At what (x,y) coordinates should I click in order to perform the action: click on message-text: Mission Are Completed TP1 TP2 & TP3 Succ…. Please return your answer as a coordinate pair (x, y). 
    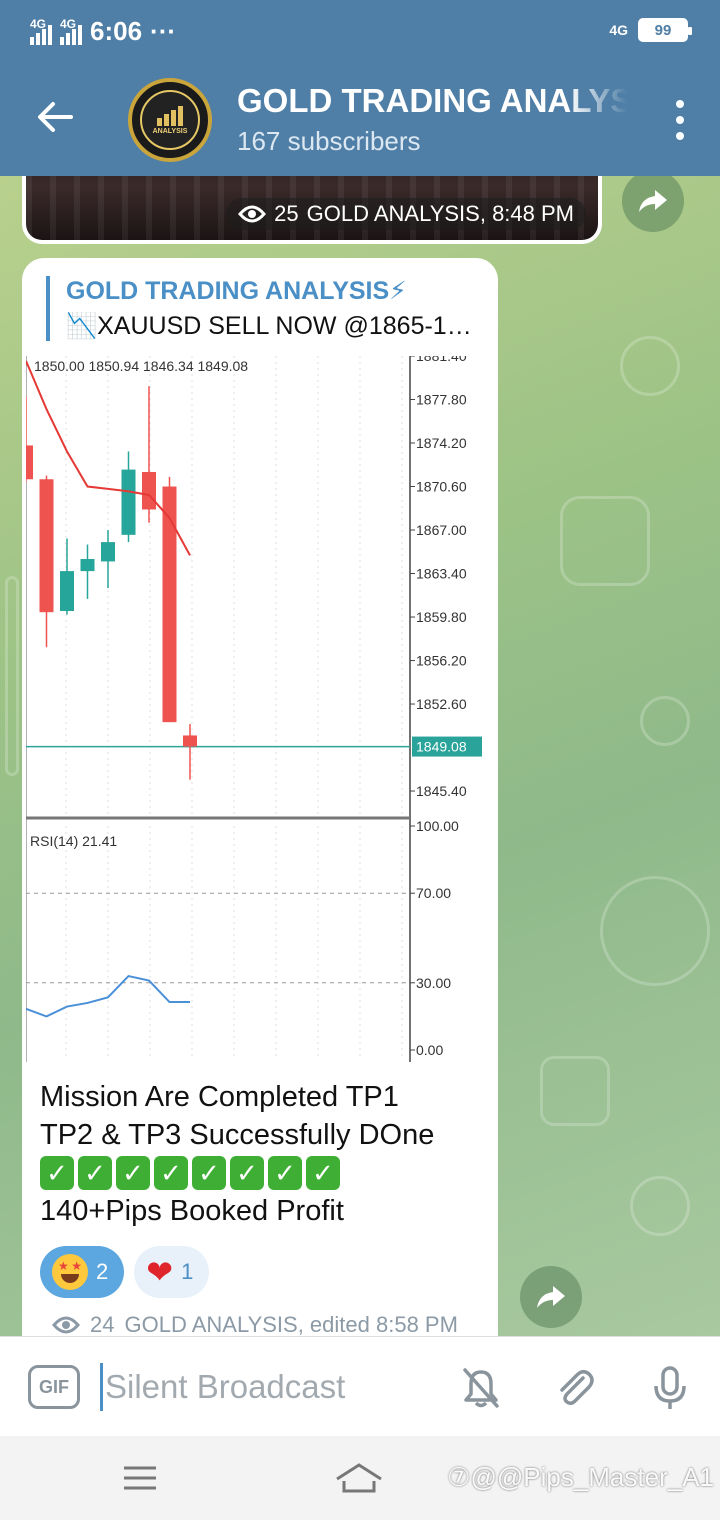
    Looking at the image, I should click on (265, 1154).